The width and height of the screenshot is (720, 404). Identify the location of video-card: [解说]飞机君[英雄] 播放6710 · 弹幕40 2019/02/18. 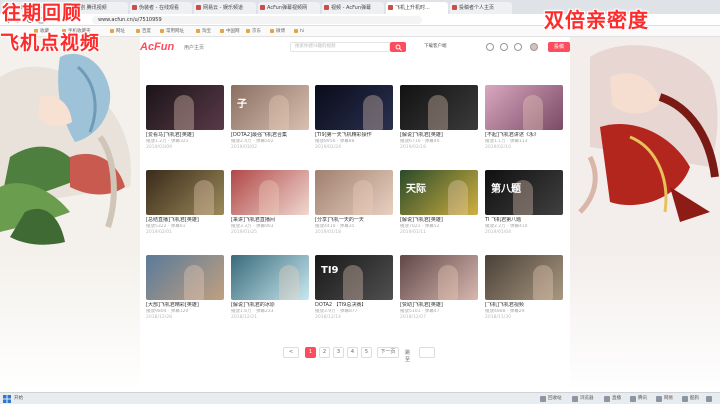
(439, 118).